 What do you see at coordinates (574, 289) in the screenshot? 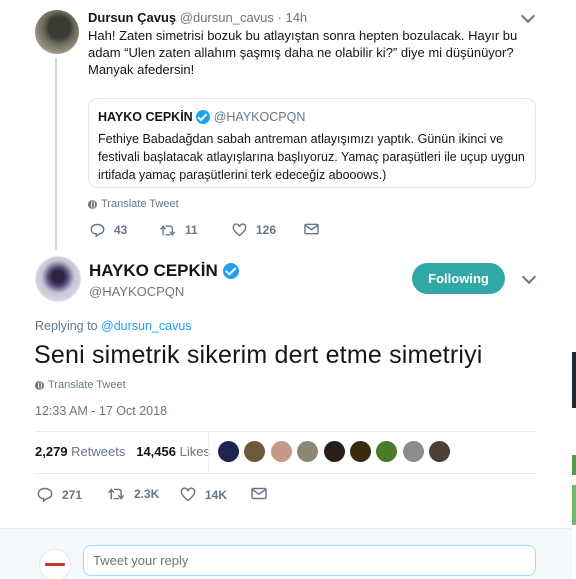
I see `background-edge` at bounding box center [574, 289].